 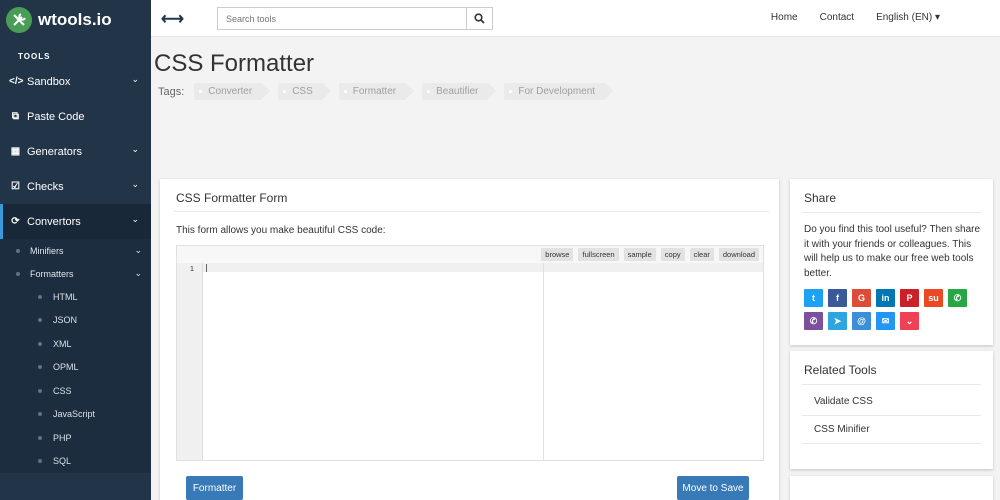 I want to click on brand: wtools.io, so click(x=75, y=20).